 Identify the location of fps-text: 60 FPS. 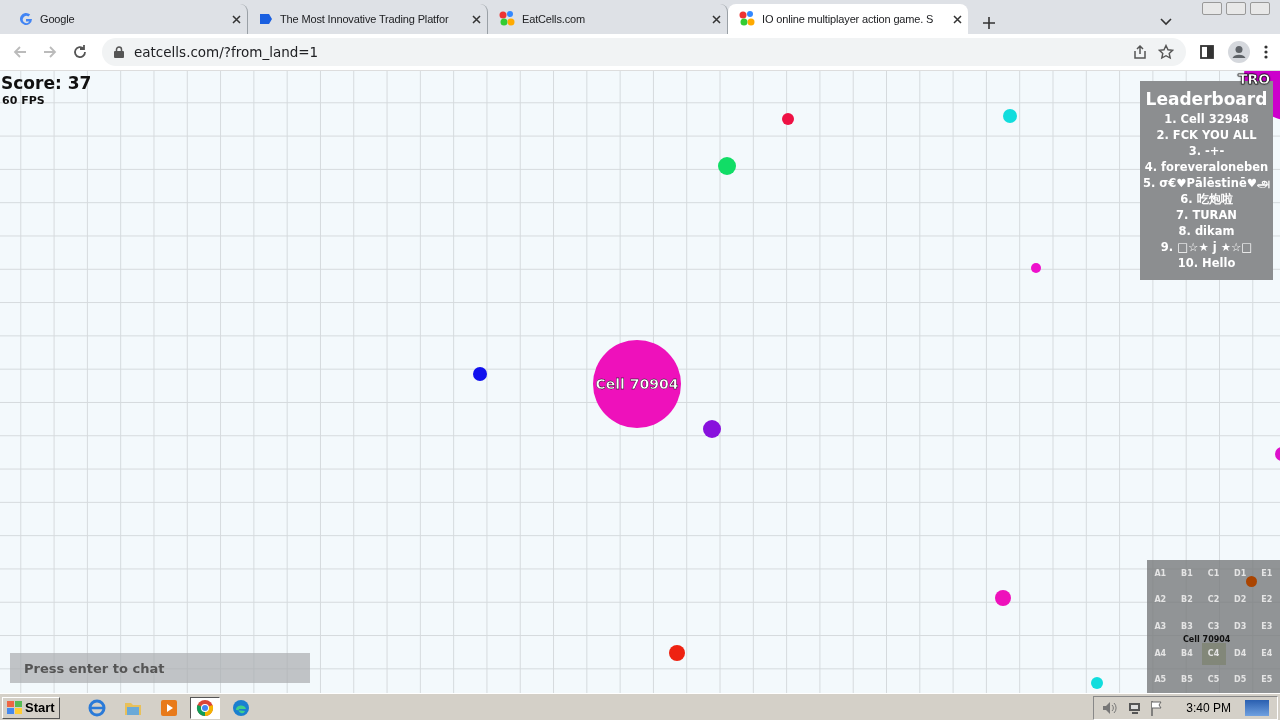
(23, 100).